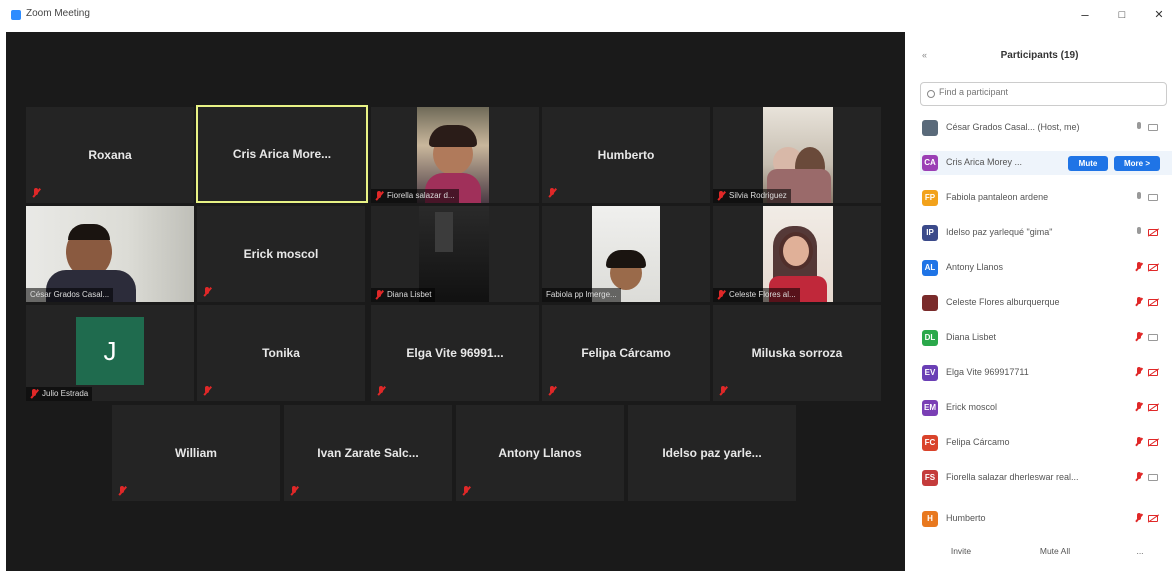  I want to click on video-tile-silvia: Silvia Rodriguez, so click(797, 155).